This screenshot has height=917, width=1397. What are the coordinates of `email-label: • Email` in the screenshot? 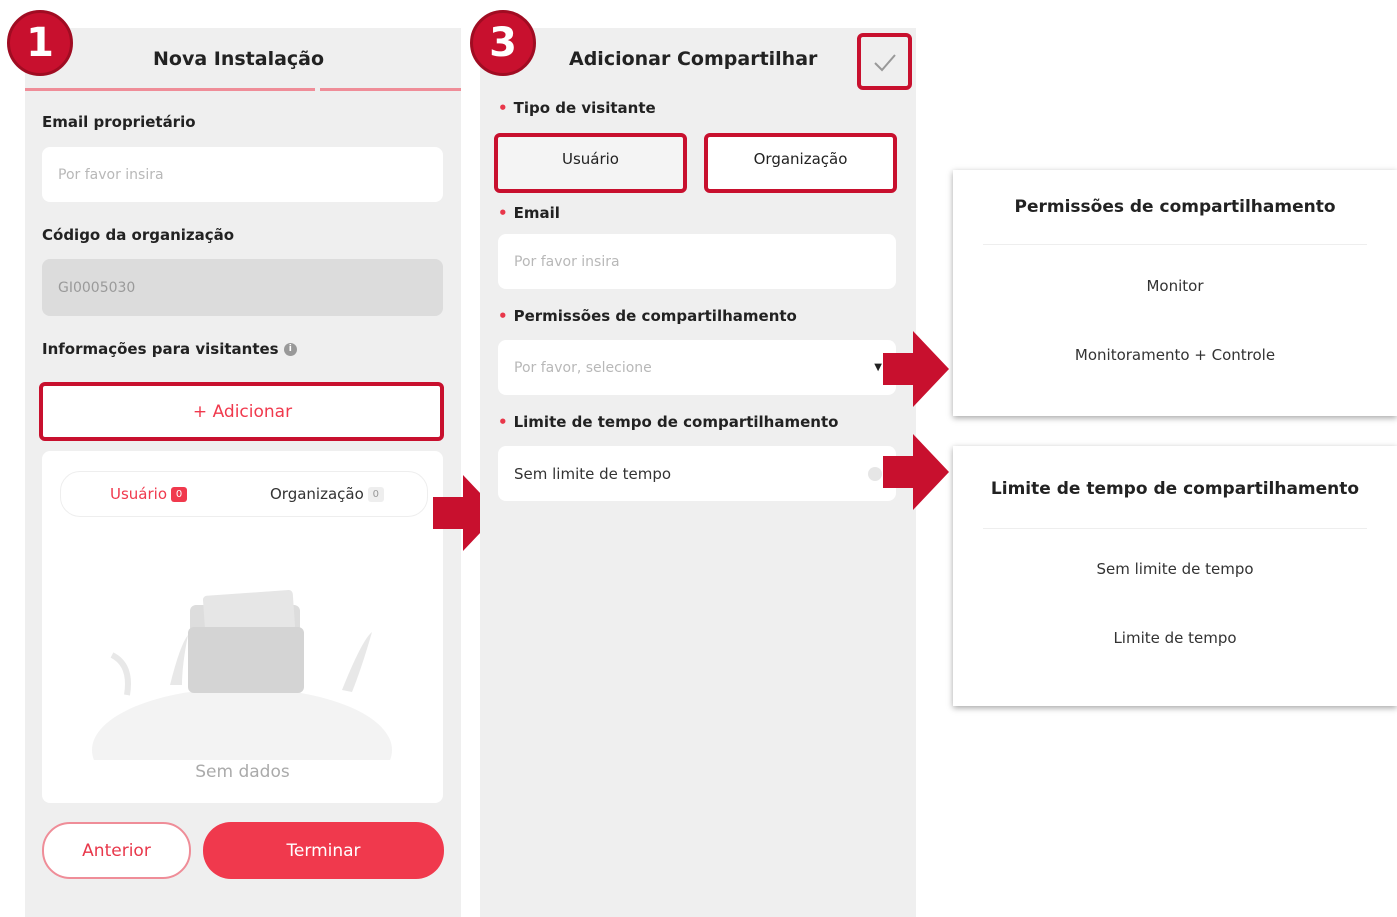 It's located at (529, 213).